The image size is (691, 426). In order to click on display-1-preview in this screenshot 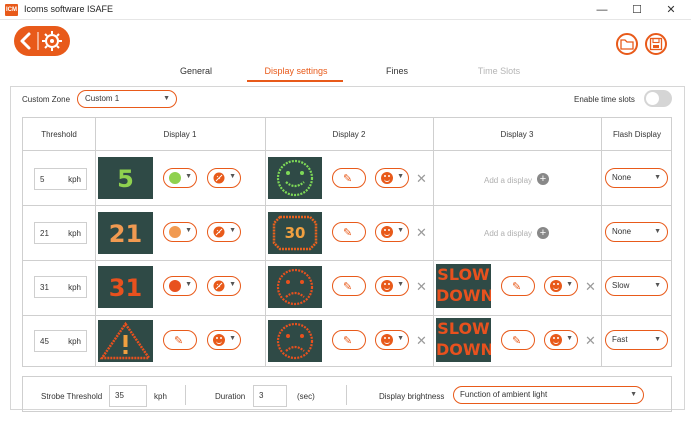, I will do `click(125, 341)`.